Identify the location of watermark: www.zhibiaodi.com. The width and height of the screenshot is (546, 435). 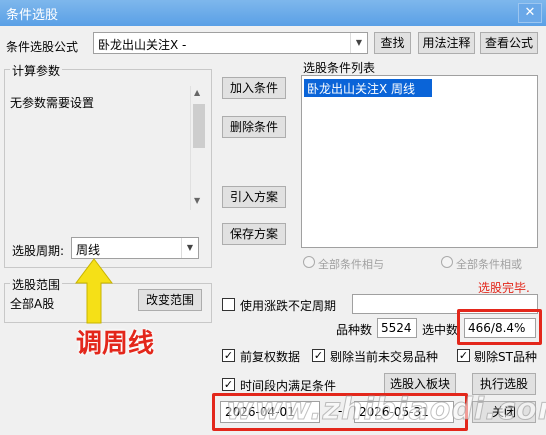
(385, 410).